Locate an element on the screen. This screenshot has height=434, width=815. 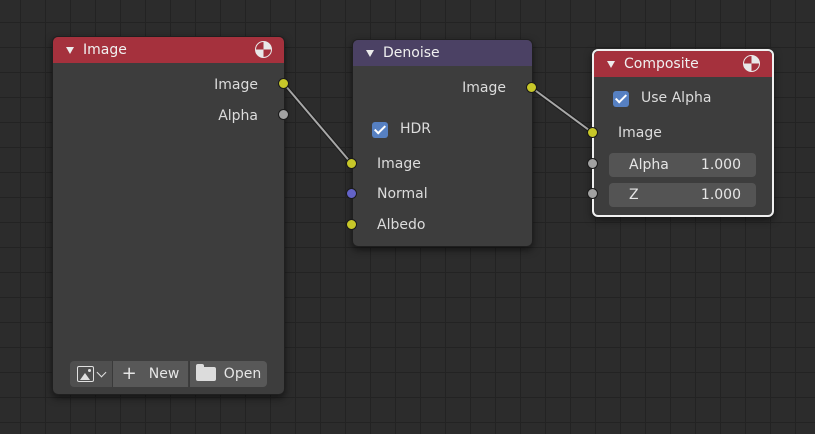
image-node-header: Image is located at coordinates (168, 50).